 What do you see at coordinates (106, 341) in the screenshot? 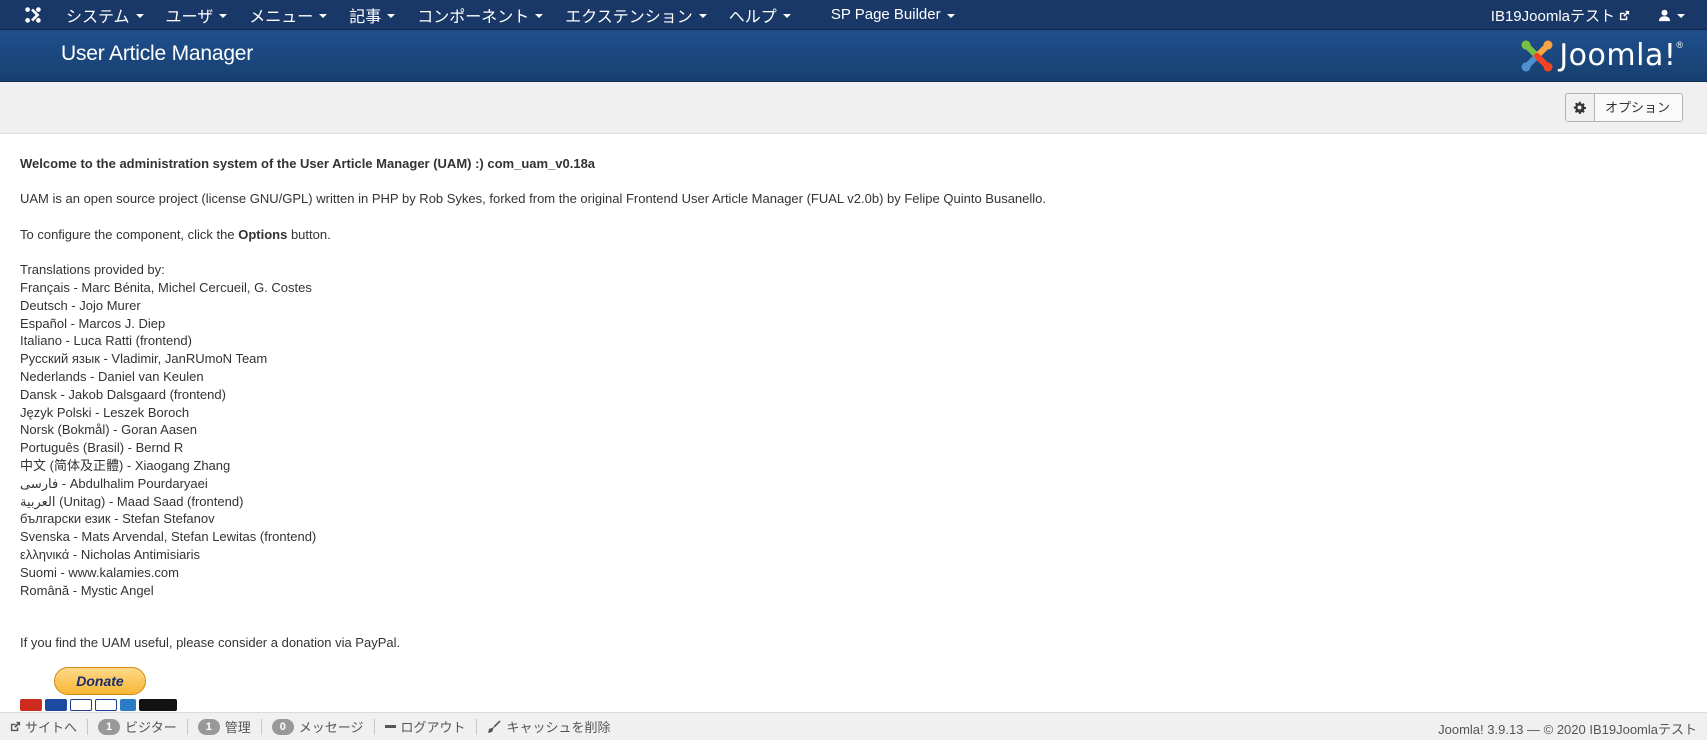
I see `list-item: Italiano - Luca Ratti (frontend)` at bounding box center [106, 341].